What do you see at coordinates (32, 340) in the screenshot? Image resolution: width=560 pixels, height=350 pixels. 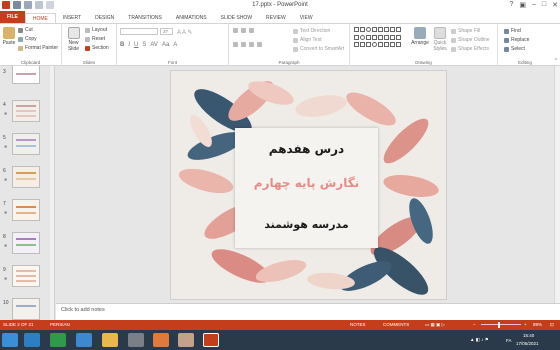 I see `telegram-icon` at bounding box center [32, 340].